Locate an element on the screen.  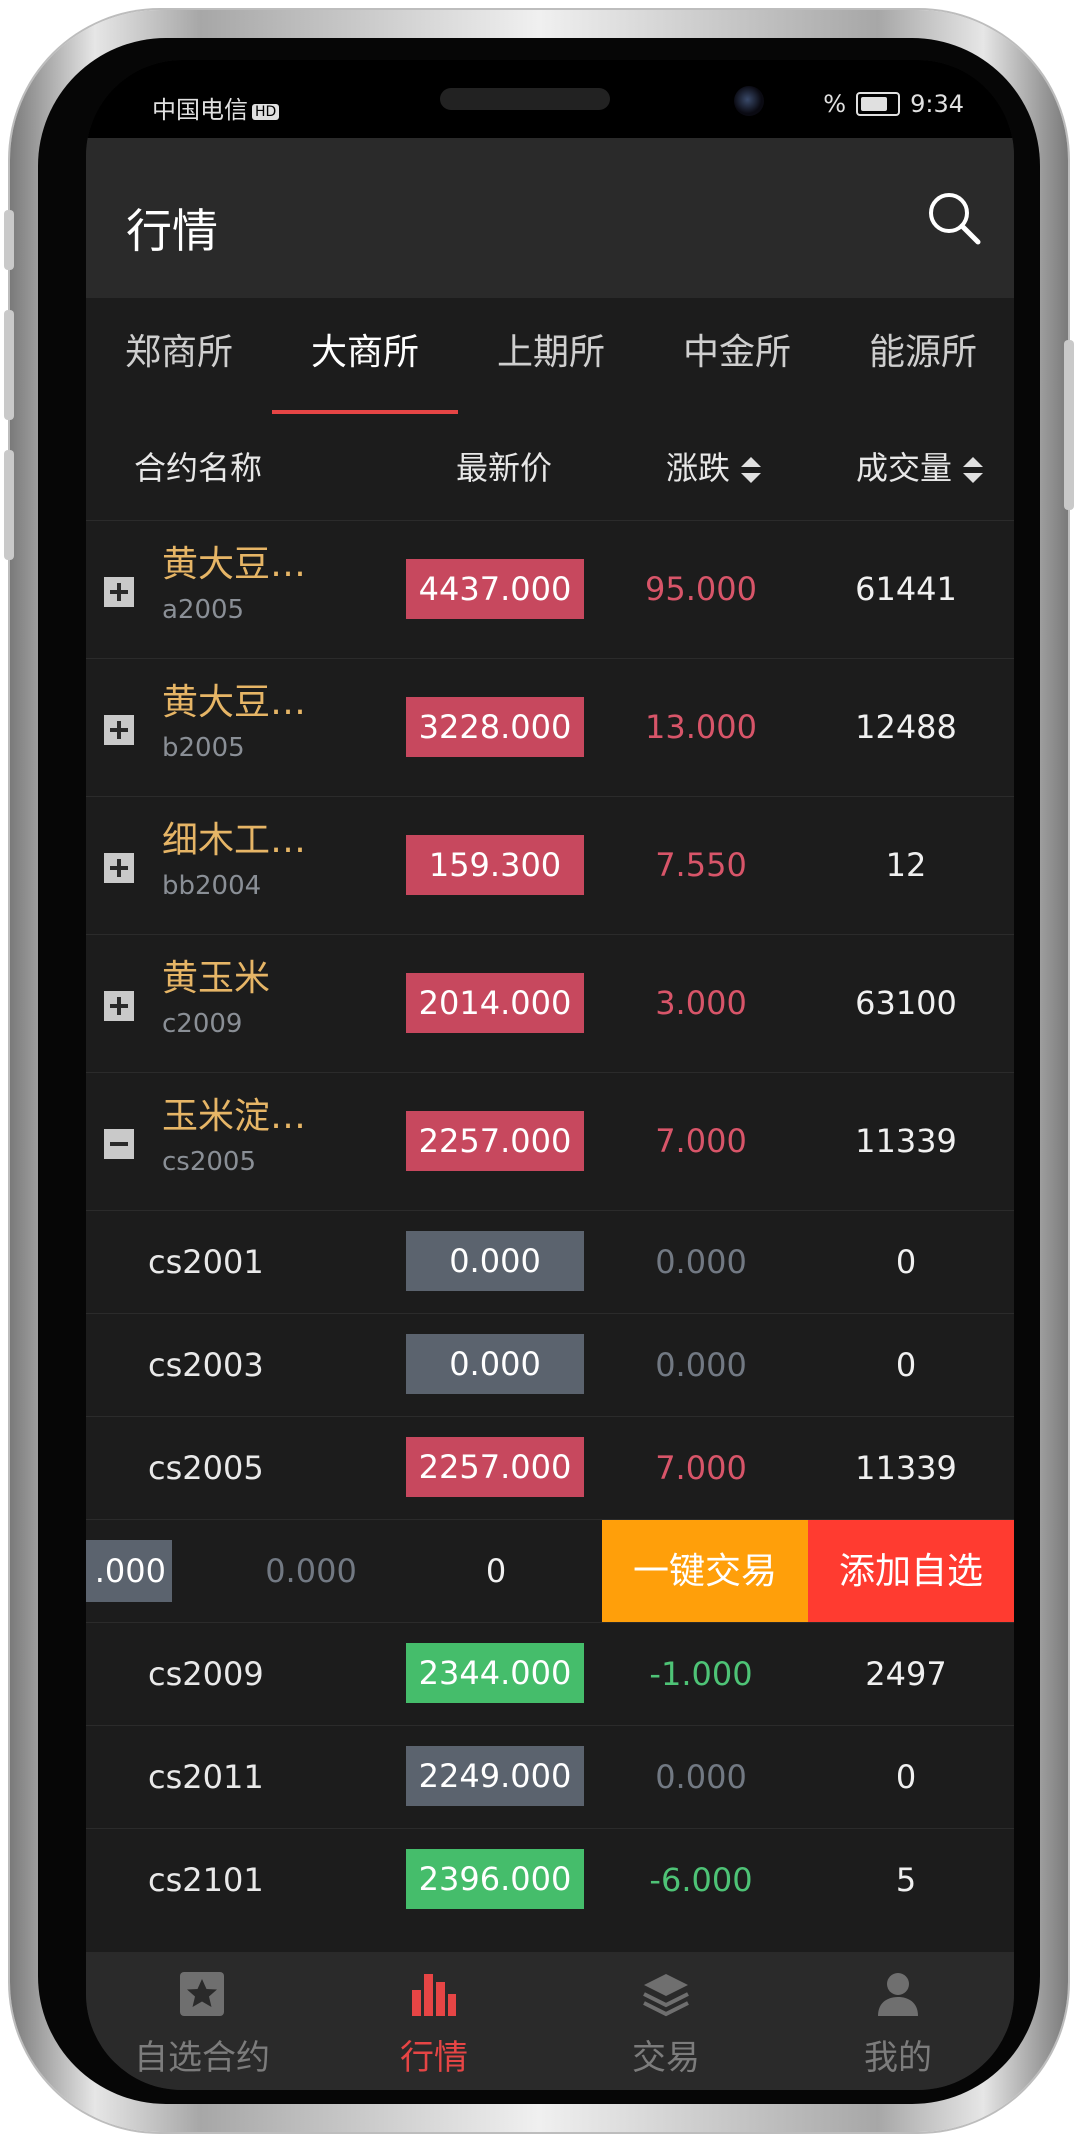
sub-contract-row: cs2011 2249.000 0.000 0 is located at coordinates (550, 1777).